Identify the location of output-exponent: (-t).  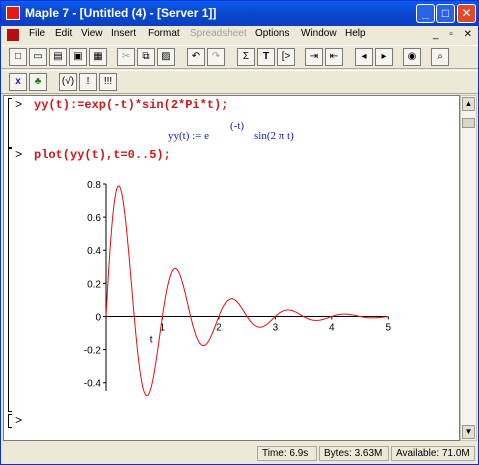
(237, 126).